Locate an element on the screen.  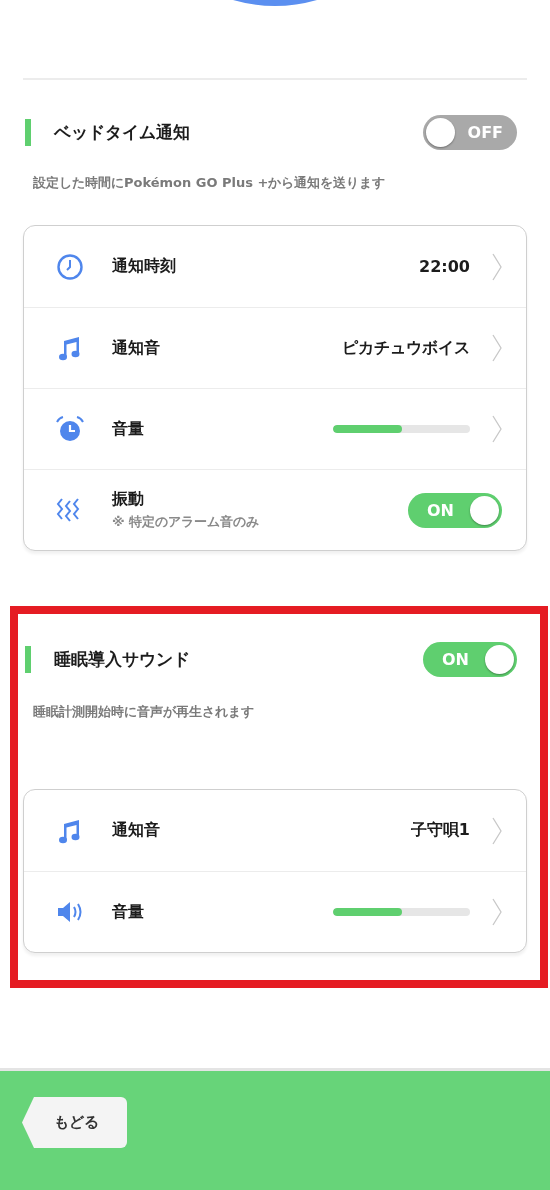
section-description: 設定した時間にPokémon GO Plus +から通知を送ります is located at coordinates (210, 183).